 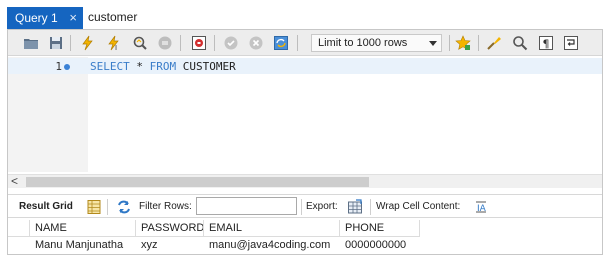 What do you see at coordinates (110, 66) in the screenshot?
I see `keyword-select: SELECT` at bounding box center [110, 66].